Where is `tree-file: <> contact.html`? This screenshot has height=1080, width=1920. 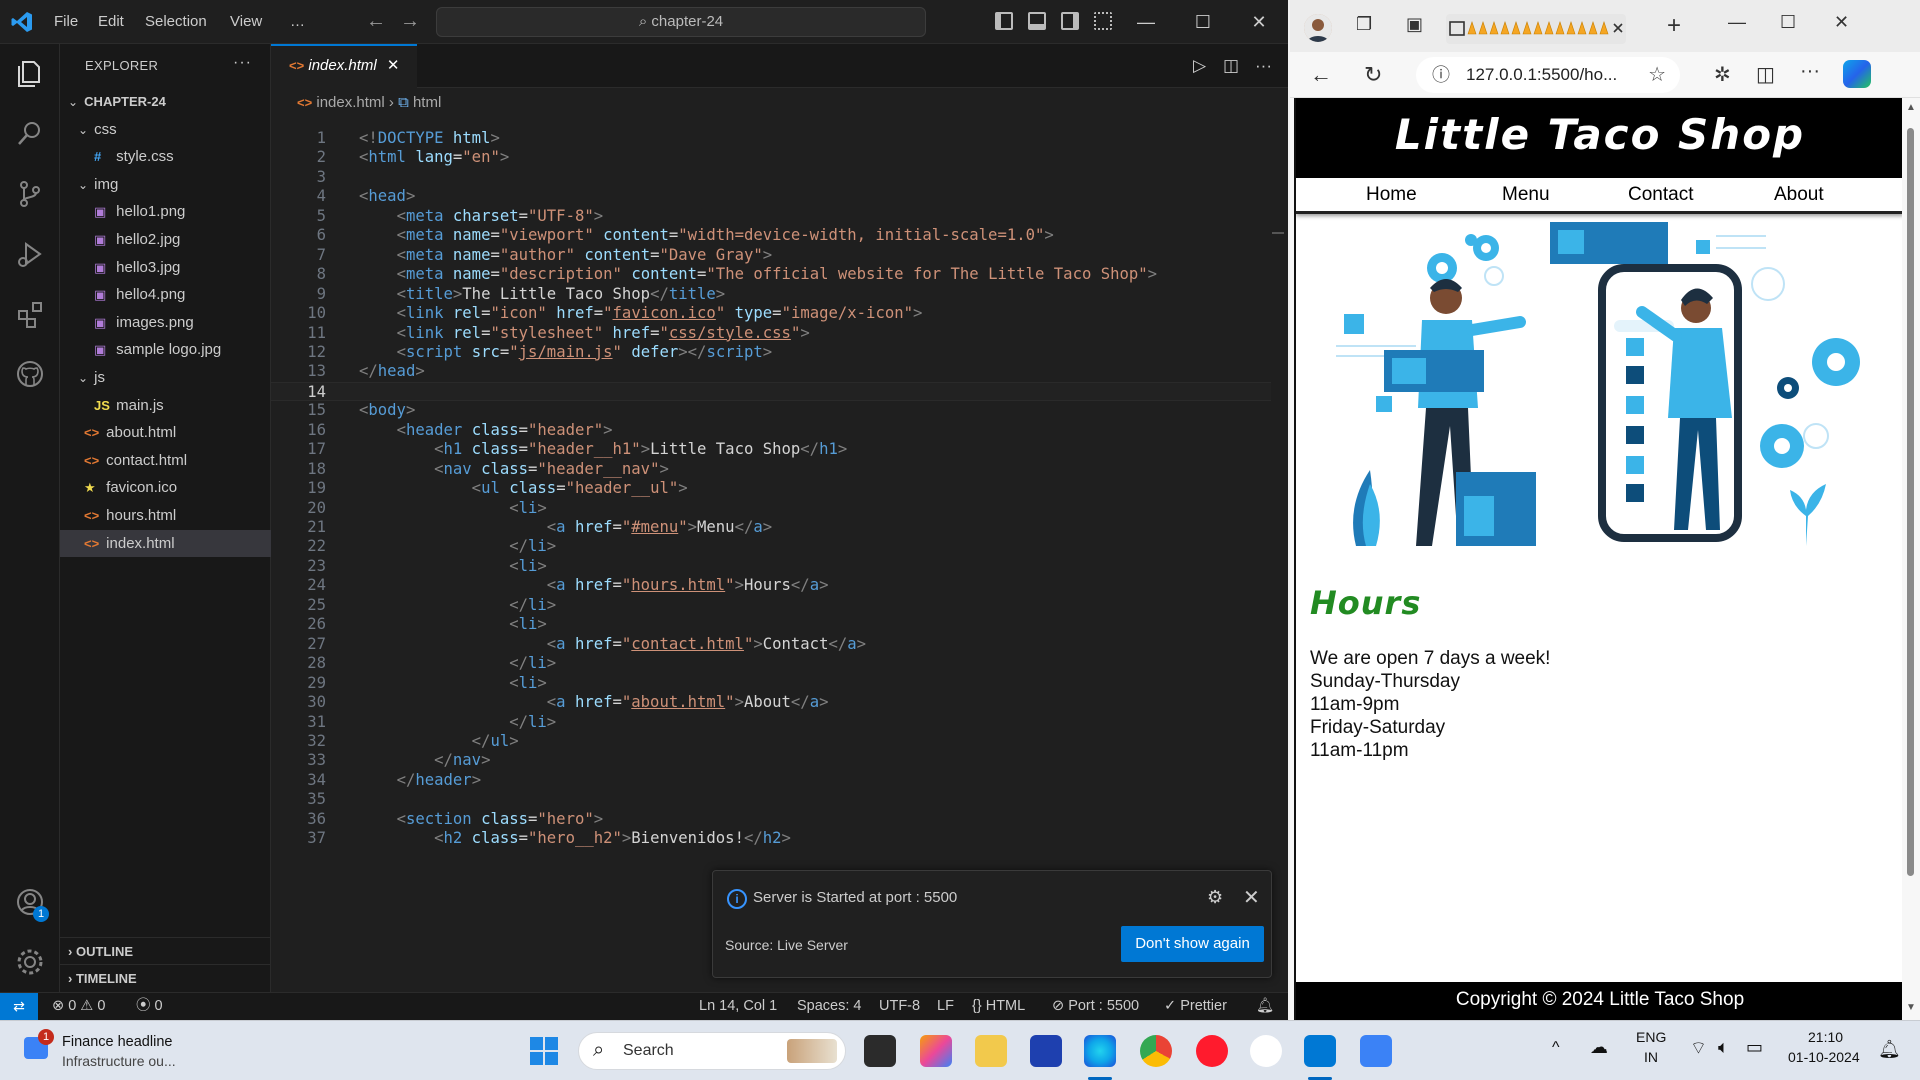 tree-file: <> contact.html is located at coordinates (165, 460).